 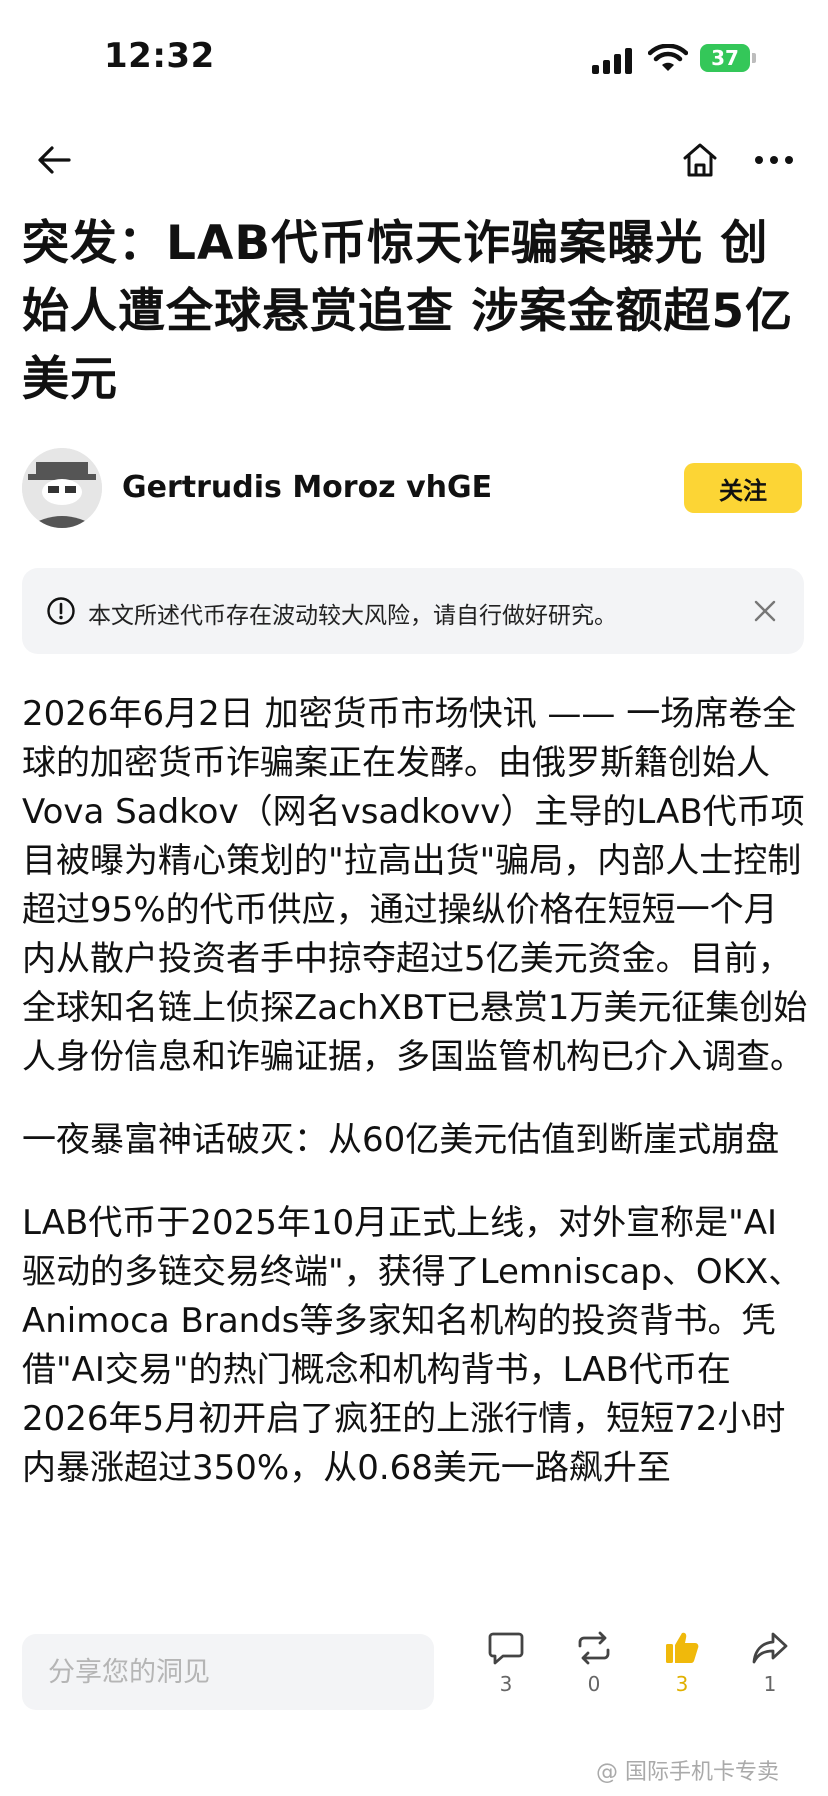 I want to click on warning-icon, so click(x=61, y=611).